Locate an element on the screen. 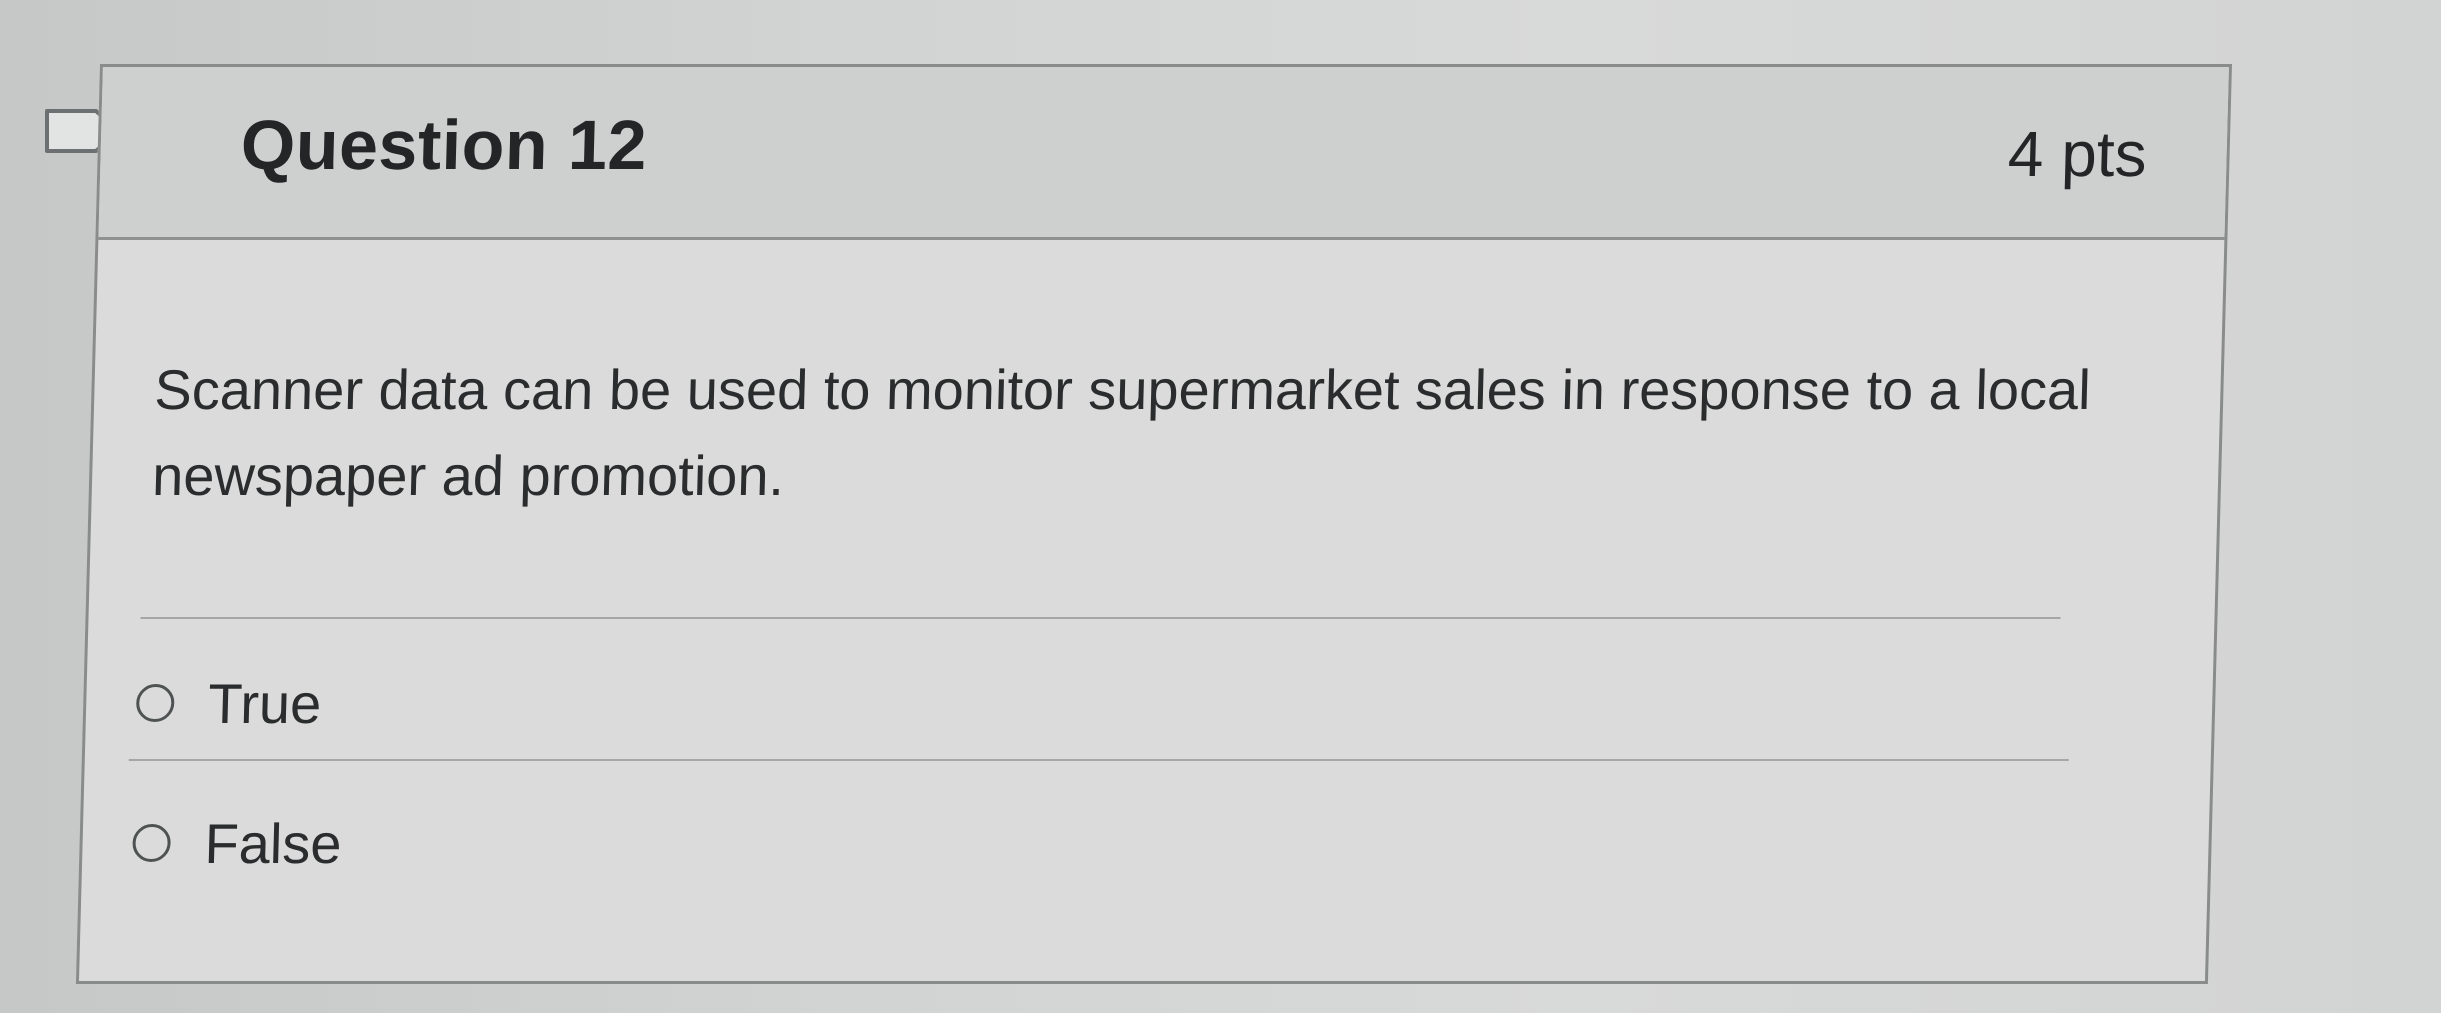  answer-option-true: True is located at coordinates (228, 703).